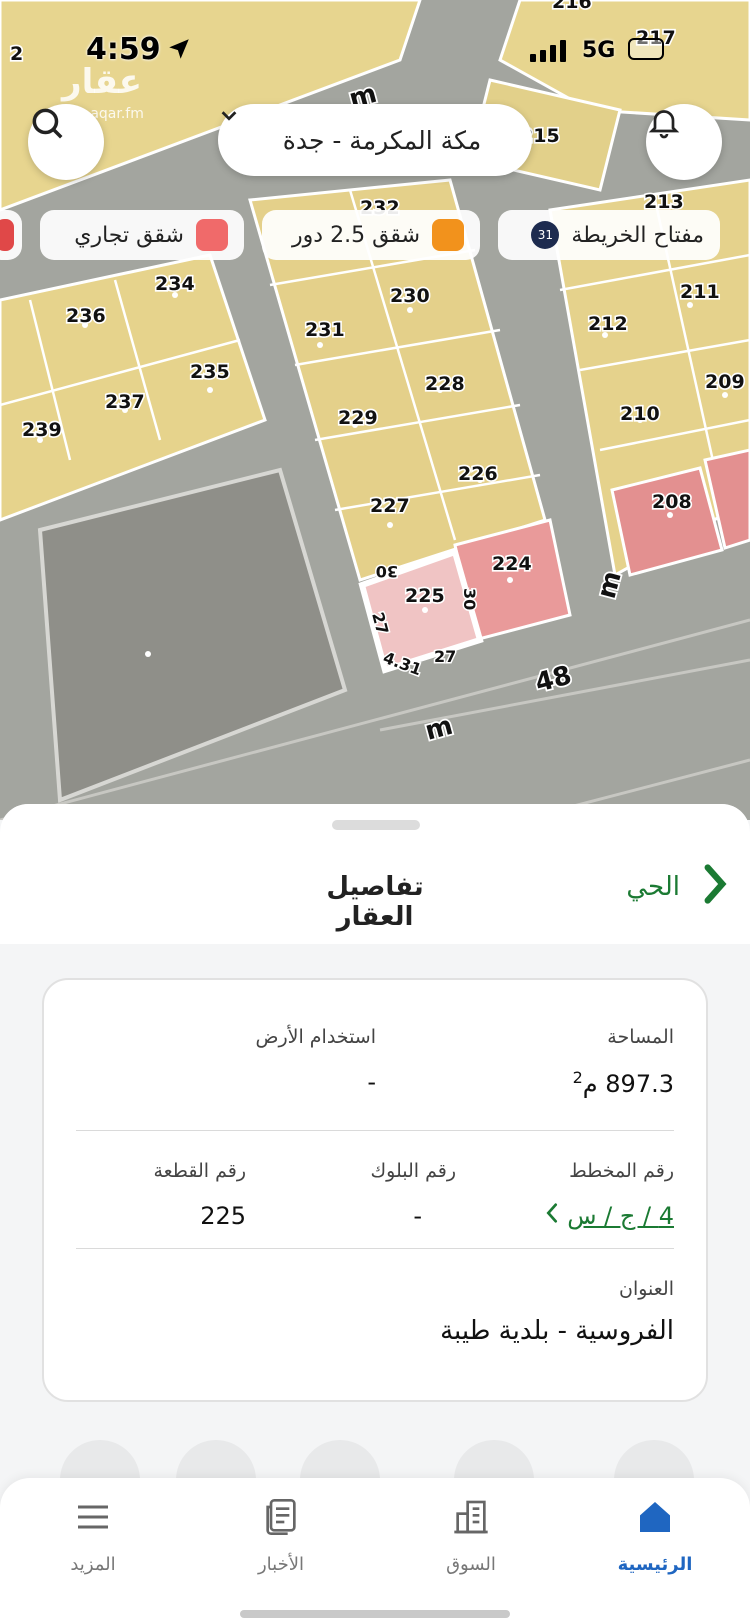 This screenshot has height=1624, width=750. I want to click on chevron-left-icon, so click(552, 1216).